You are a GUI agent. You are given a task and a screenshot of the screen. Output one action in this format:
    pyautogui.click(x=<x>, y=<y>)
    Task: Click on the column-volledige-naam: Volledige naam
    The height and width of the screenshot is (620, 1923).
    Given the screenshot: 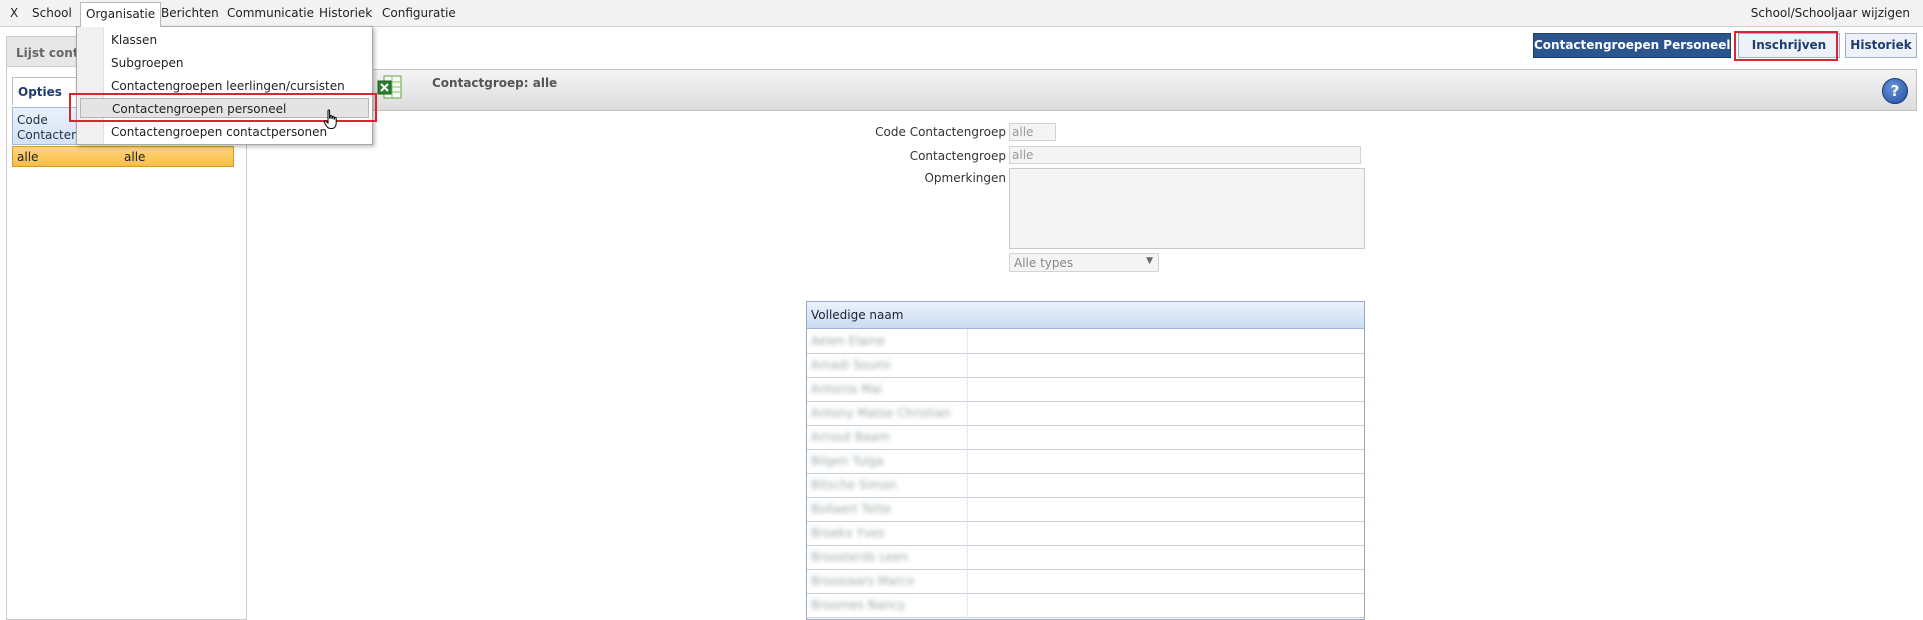 What is the action you would take?
    pyautogui.click(x=857, y=315)
    